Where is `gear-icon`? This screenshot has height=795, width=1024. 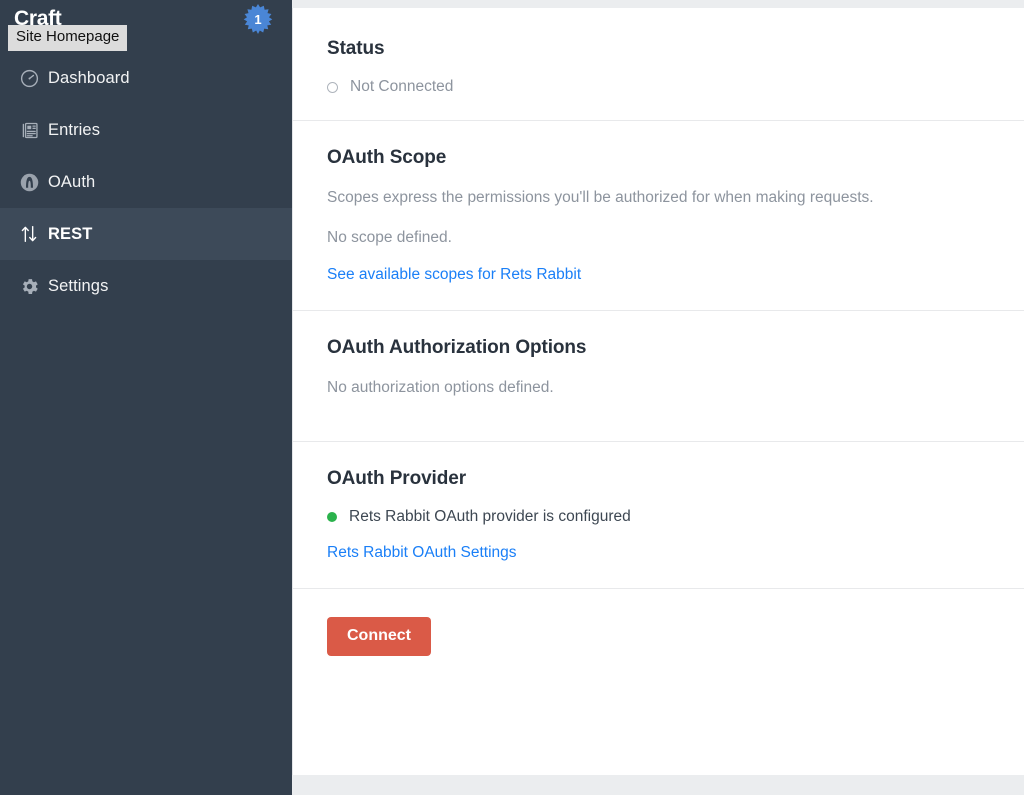
gear-icon is located at coordinates (29, 286).